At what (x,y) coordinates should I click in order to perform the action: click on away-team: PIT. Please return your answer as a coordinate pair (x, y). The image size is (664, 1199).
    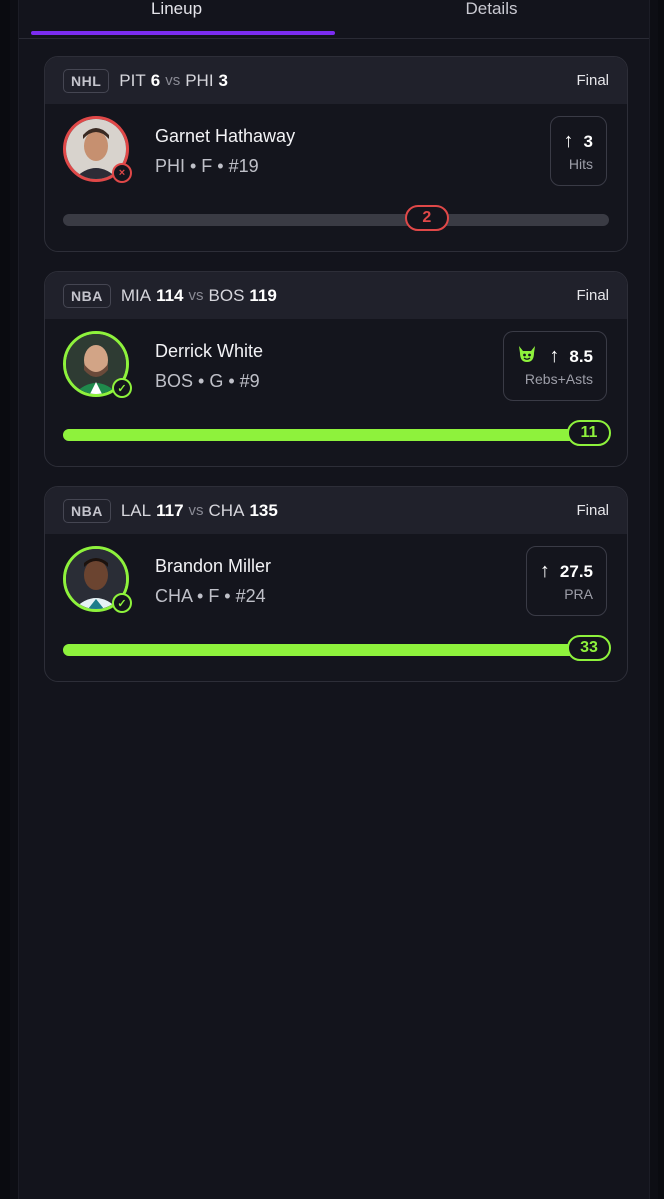
    Looking at the image, I should click on (132, 80).